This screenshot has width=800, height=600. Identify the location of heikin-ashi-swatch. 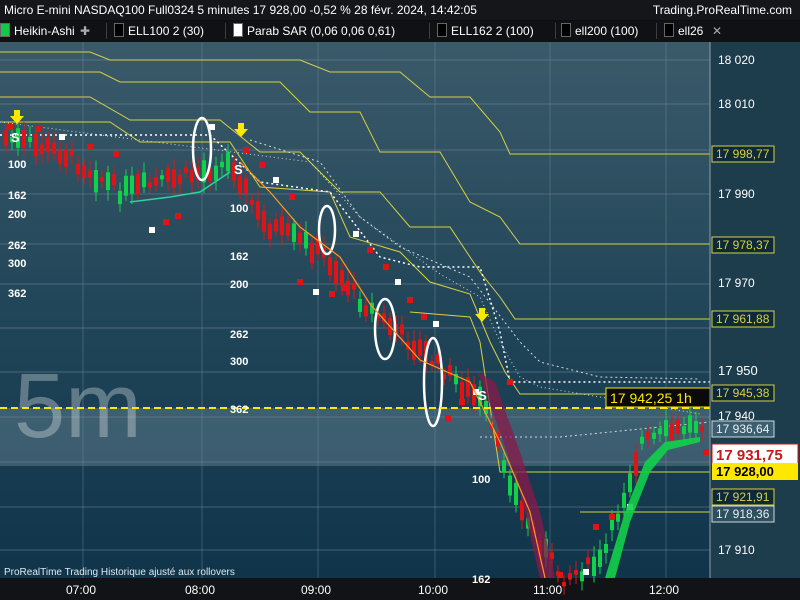
(5, 30).